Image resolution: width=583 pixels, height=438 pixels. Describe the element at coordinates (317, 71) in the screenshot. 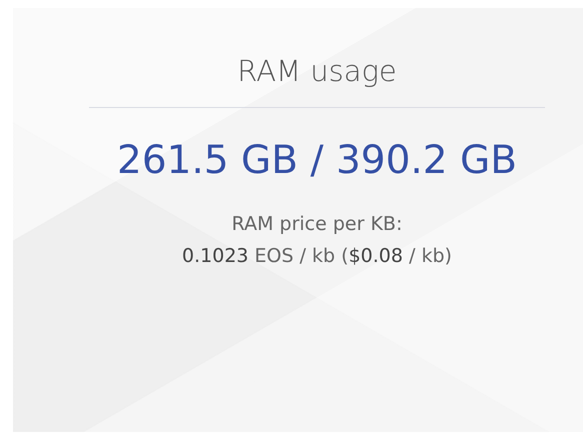

I see `card-title: RAM usage` at that location.